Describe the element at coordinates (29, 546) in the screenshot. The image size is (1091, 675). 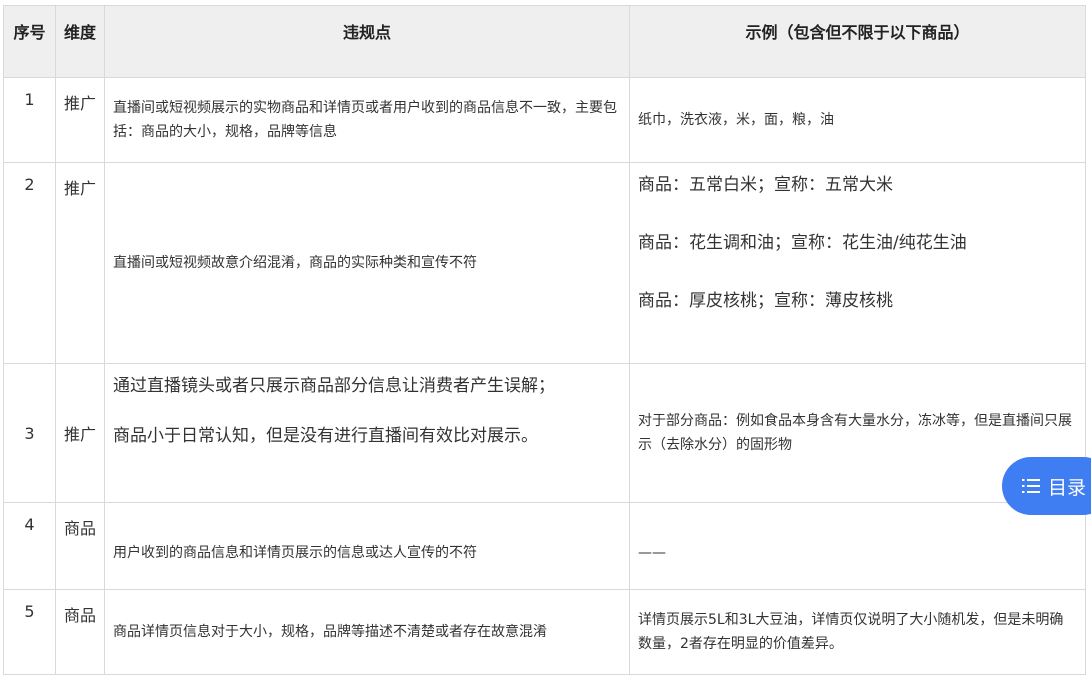
I see `row-number: 4` at that location.